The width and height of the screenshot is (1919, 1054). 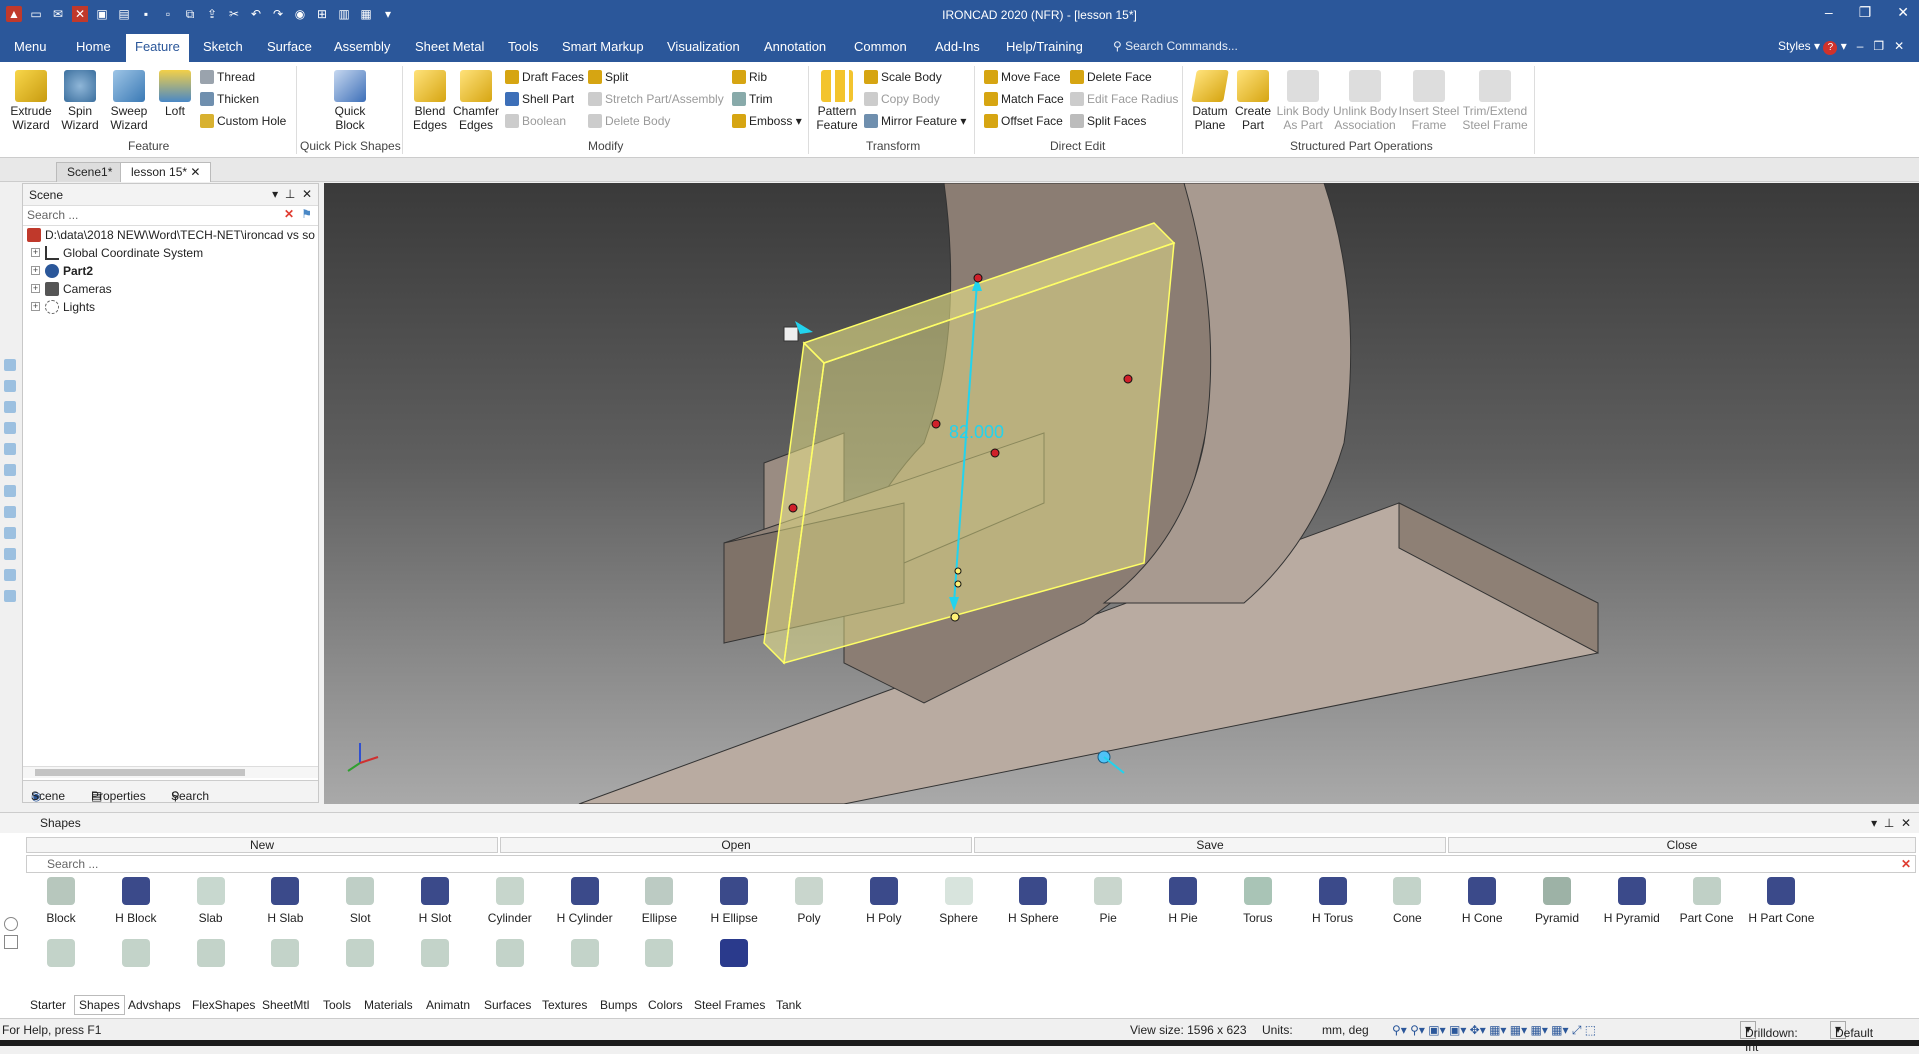 I want to click on lib-tab-shapes: Shapes, so click(x=99, y=1005).